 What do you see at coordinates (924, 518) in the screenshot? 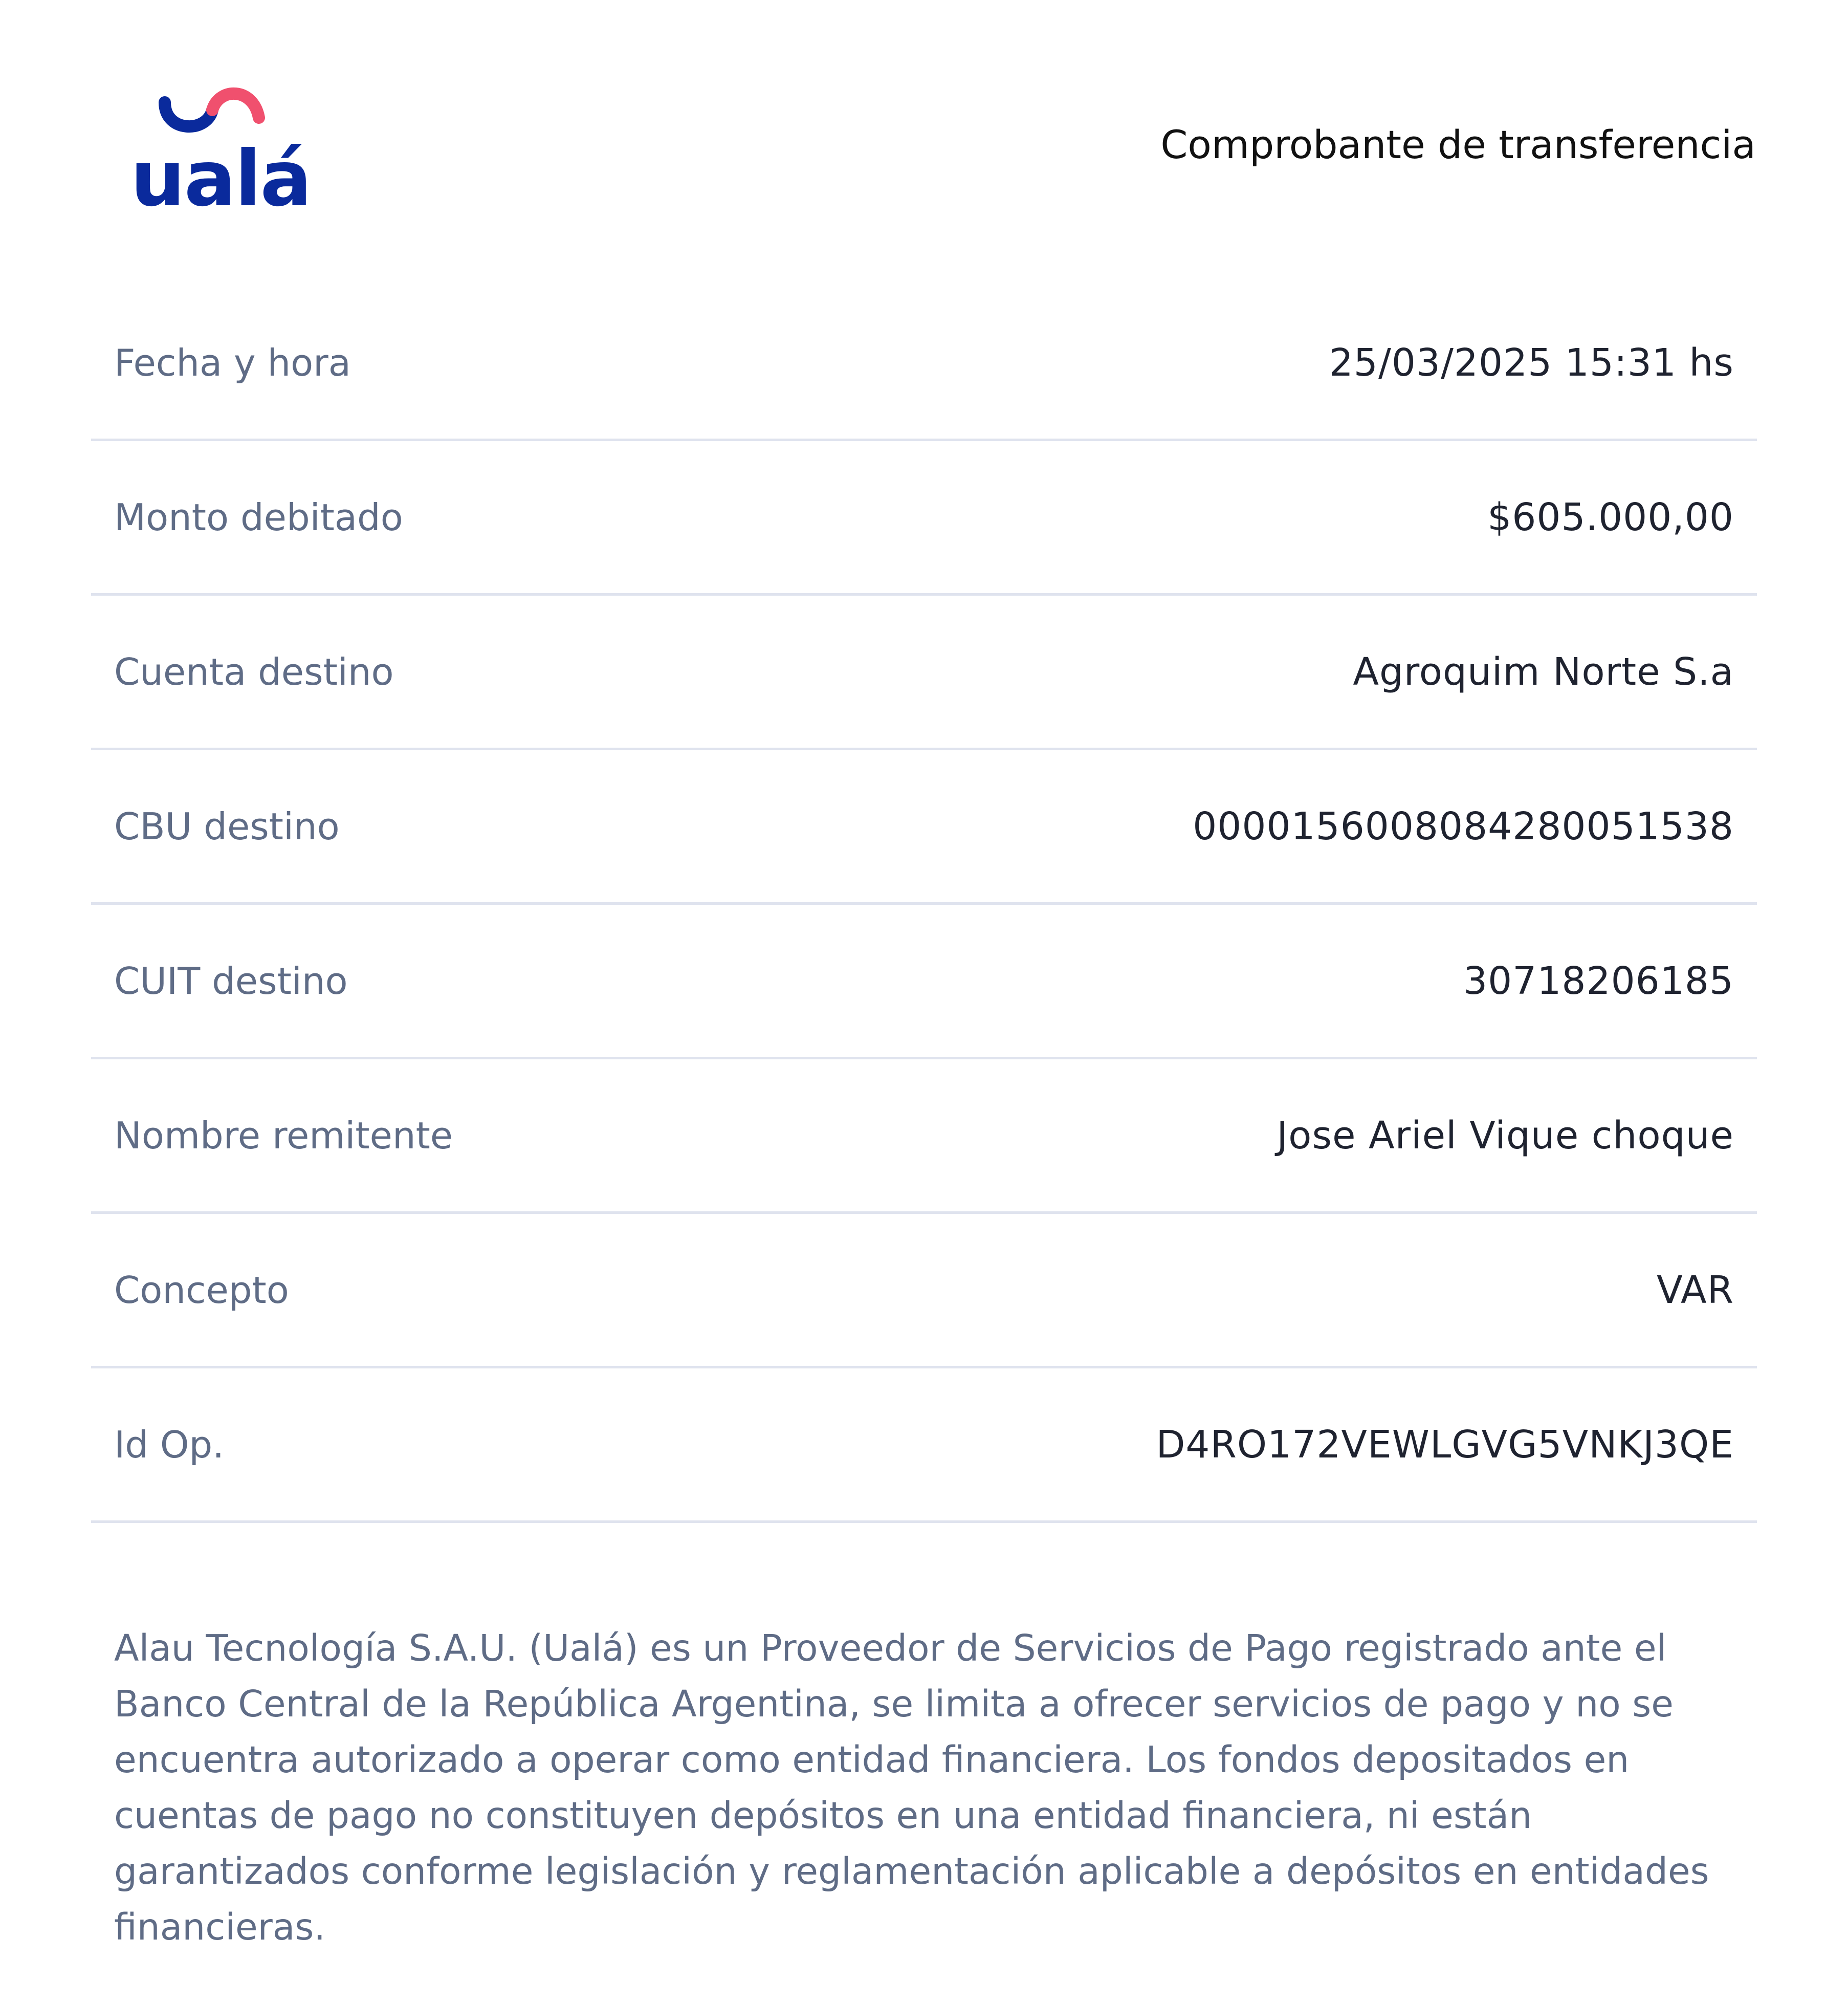
I see `detail-row-monto: Monto debitado $605.000,00` at bounding box center [924, 518].